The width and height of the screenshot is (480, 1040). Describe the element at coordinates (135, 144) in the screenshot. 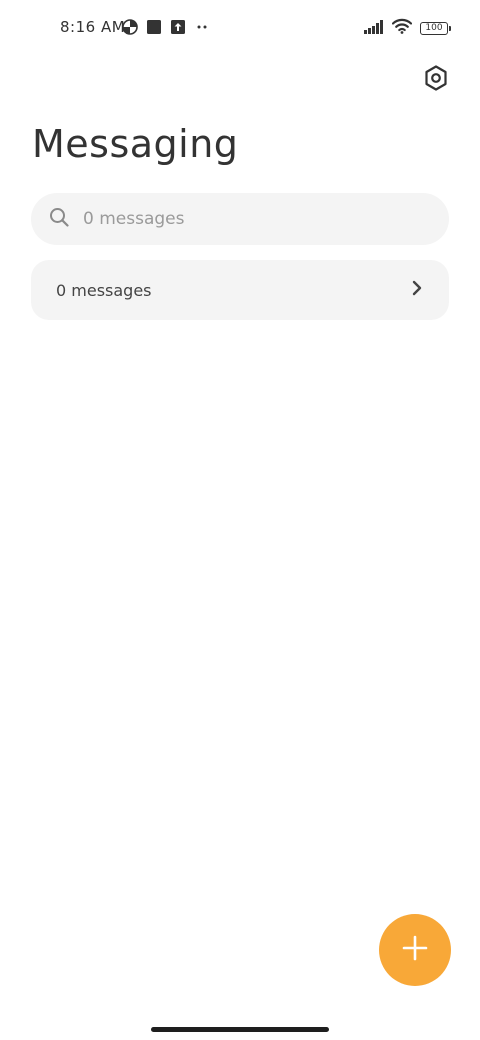

I see `page-title: Messaging` at that location.